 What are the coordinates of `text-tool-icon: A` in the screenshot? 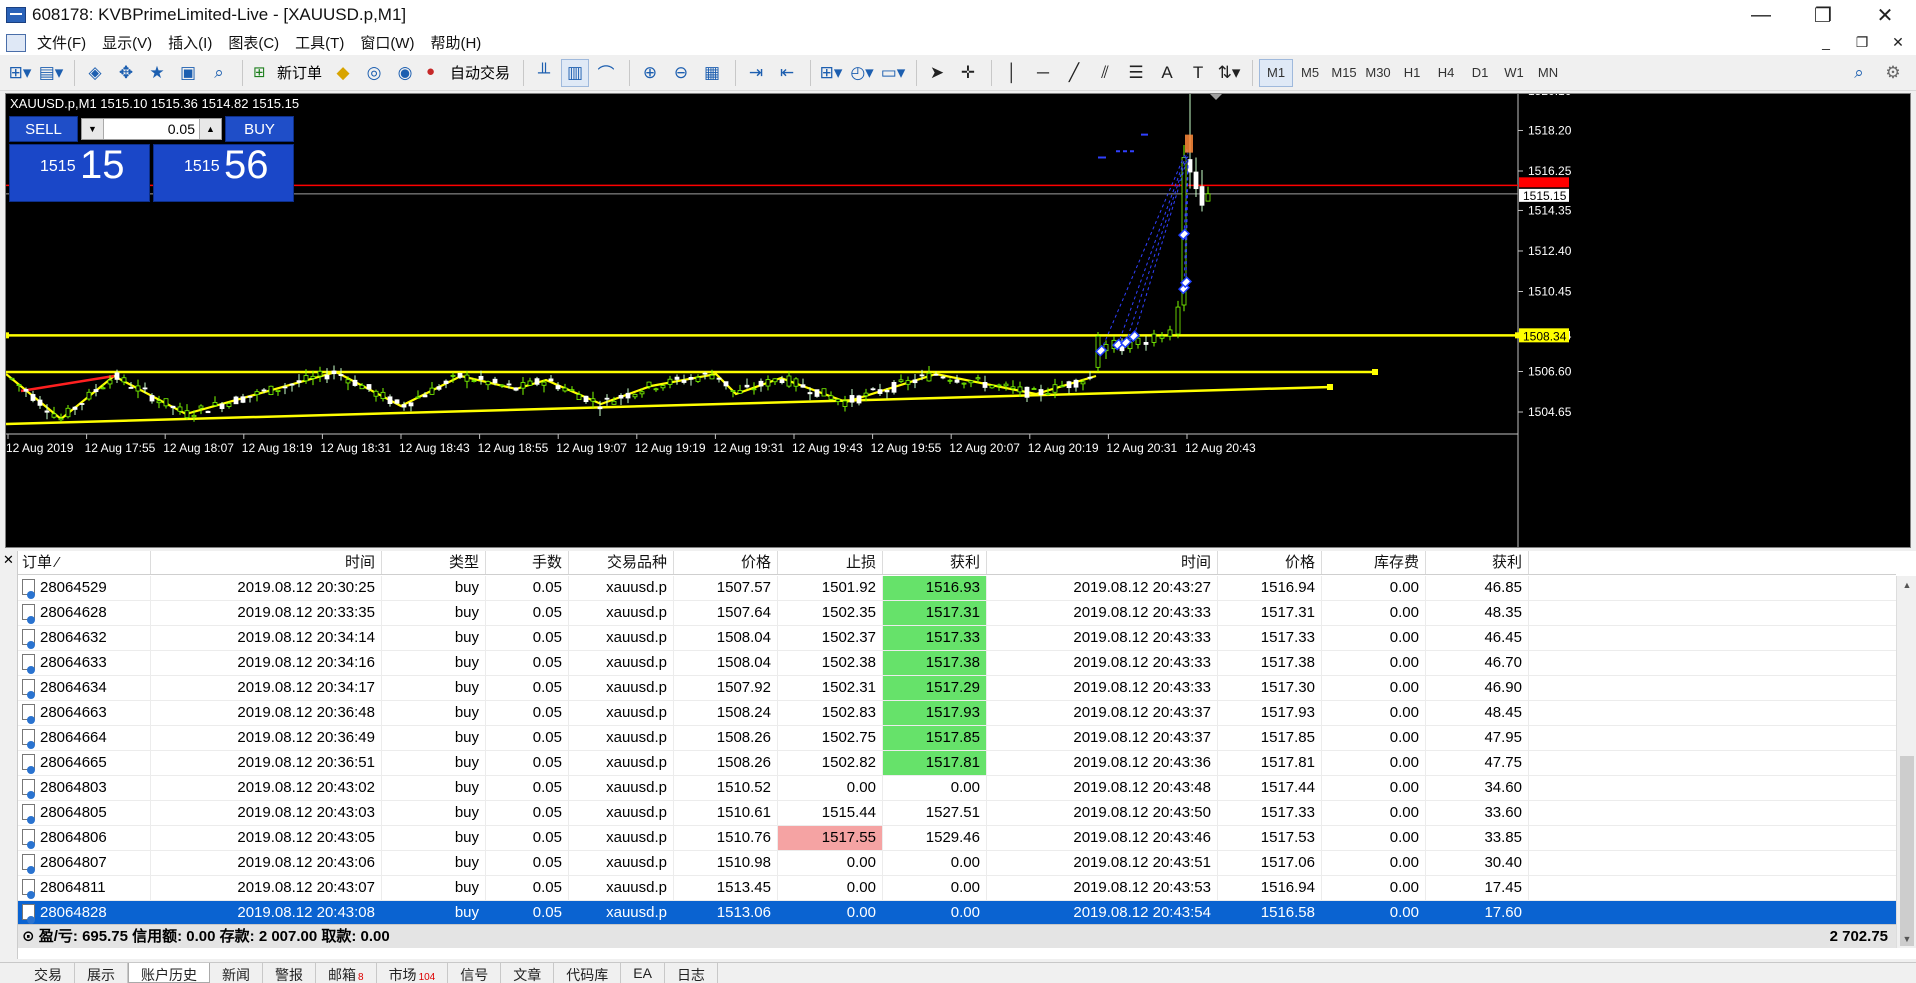 It's located at (1167, 73).